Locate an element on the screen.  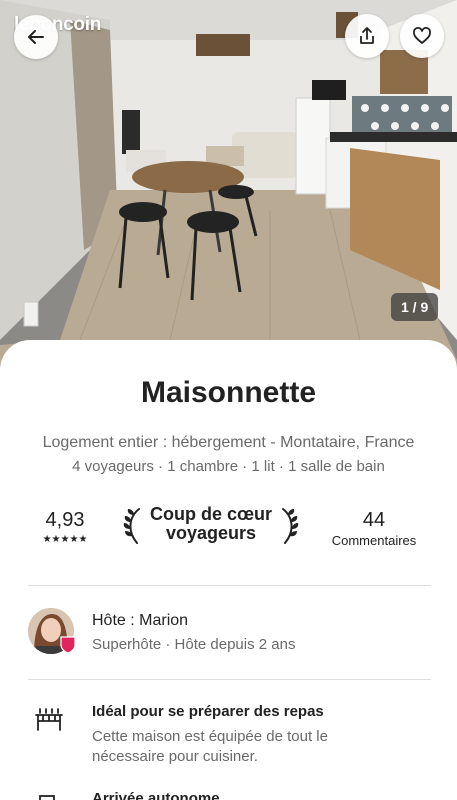
guest-favorite-label: Coup de cœur voyageurs is located at coordinates (211, 524).